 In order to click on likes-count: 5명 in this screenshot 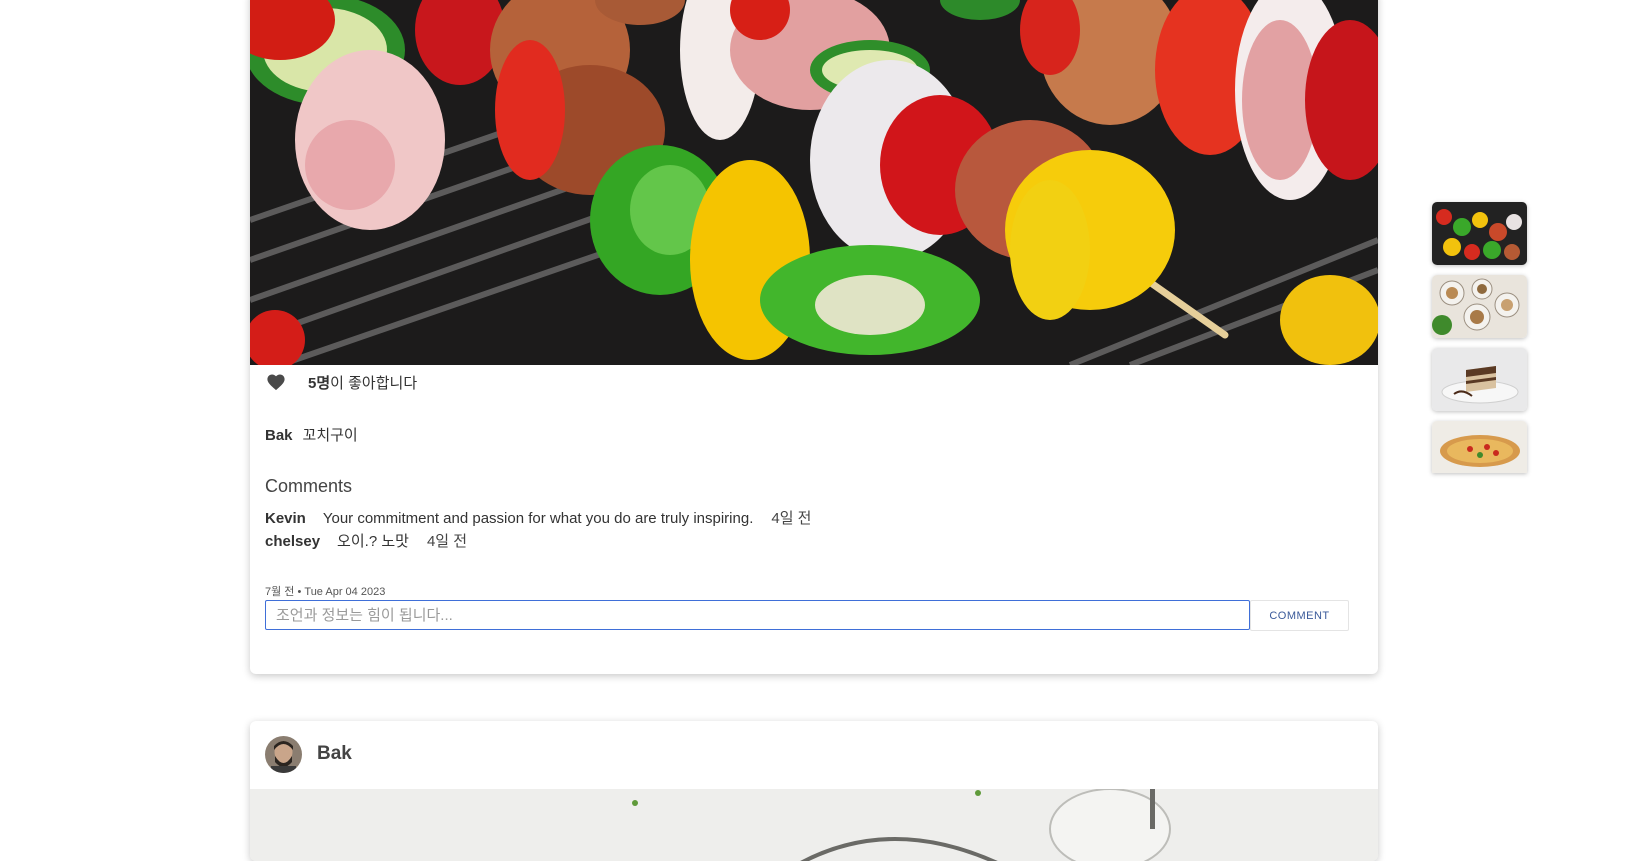, I will do `click(319, 383)`.